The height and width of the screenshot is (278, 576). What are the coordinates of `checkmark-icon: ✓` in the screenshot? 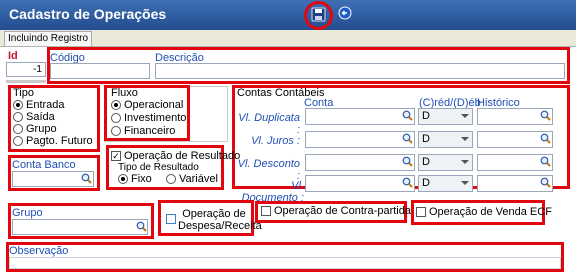 It's located at (116, 156).